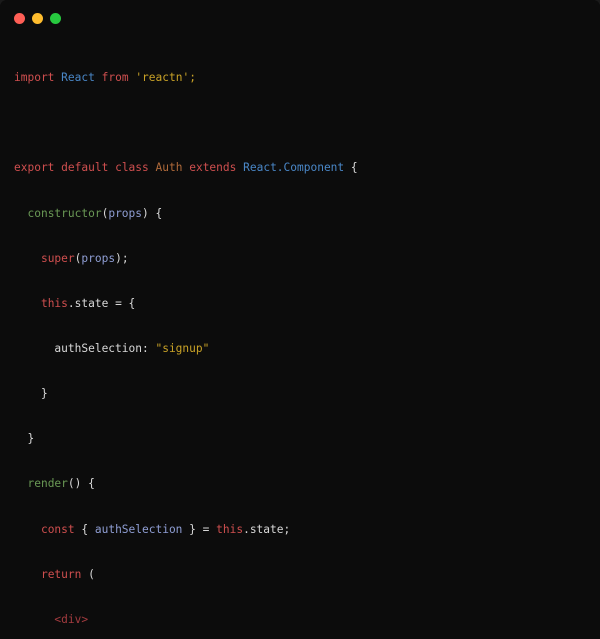 This screenshot has height=639, width=600. Describe the element at coordinates (64, 213) in the screenshot. I see `token-constructor: constructor` at that location.